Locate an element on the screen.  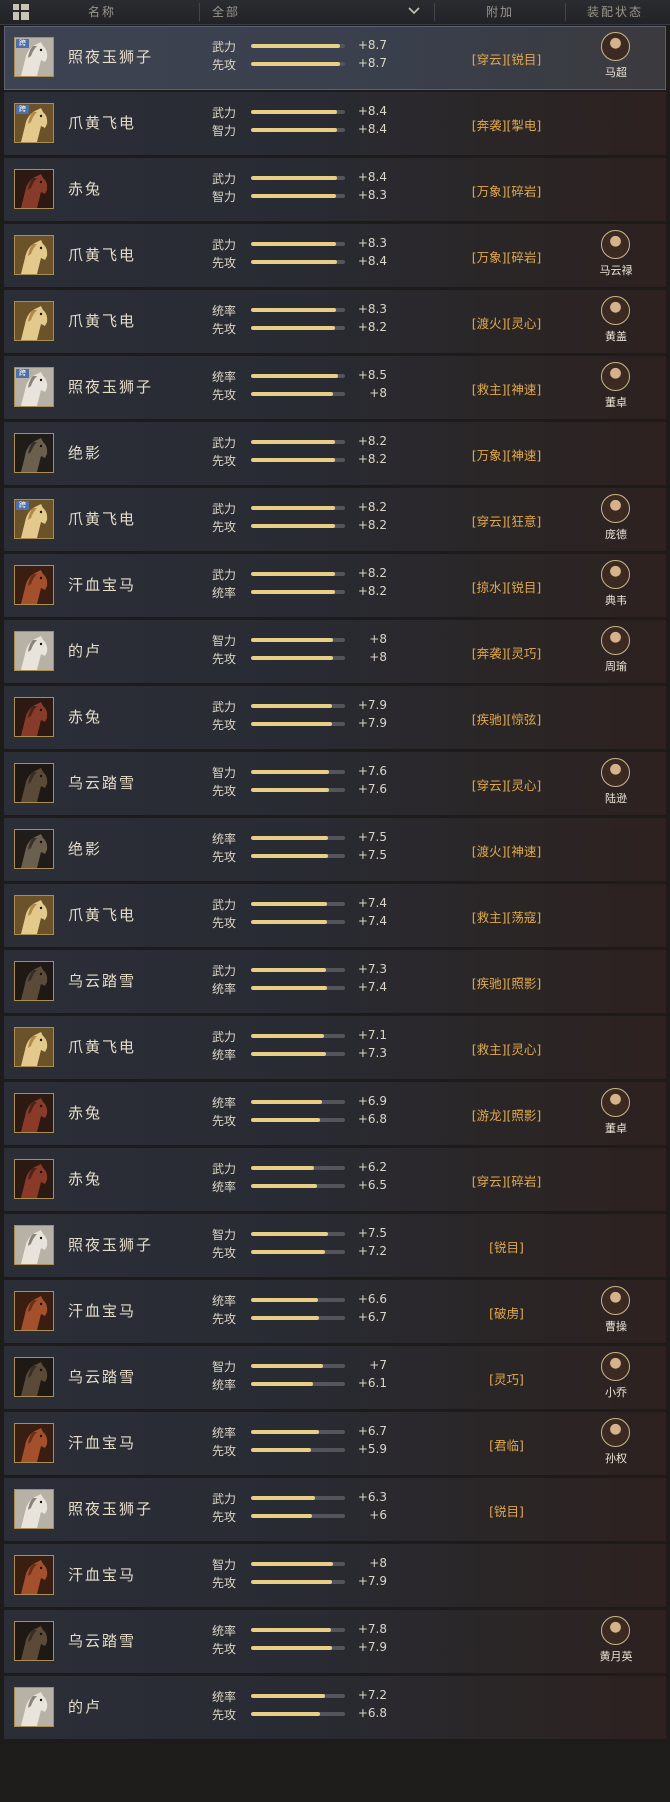
horse-row: 爪黄飞电 统率 +8.3 先攻 +8.2 [渡火][灵心] 黄盖 is located at coordinates (335, 322).